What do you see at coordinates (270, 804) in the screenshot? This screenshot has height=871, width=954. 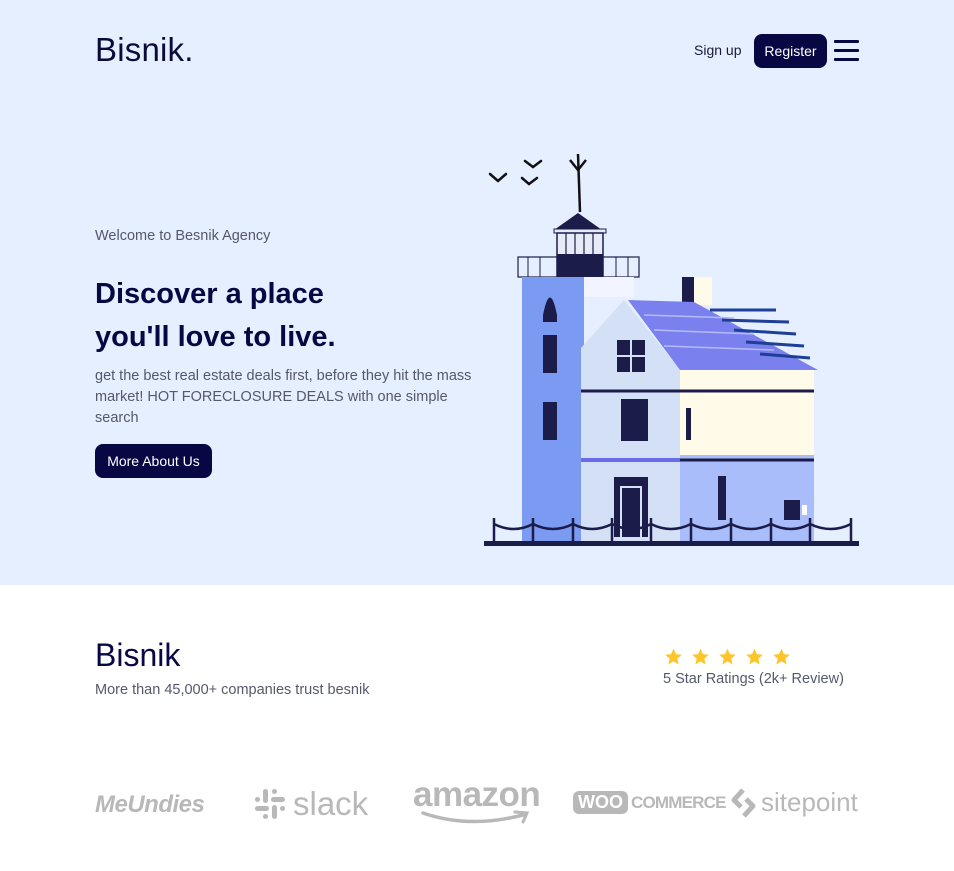 I see `slack-hash-icon` at bounding box center [270, 804].